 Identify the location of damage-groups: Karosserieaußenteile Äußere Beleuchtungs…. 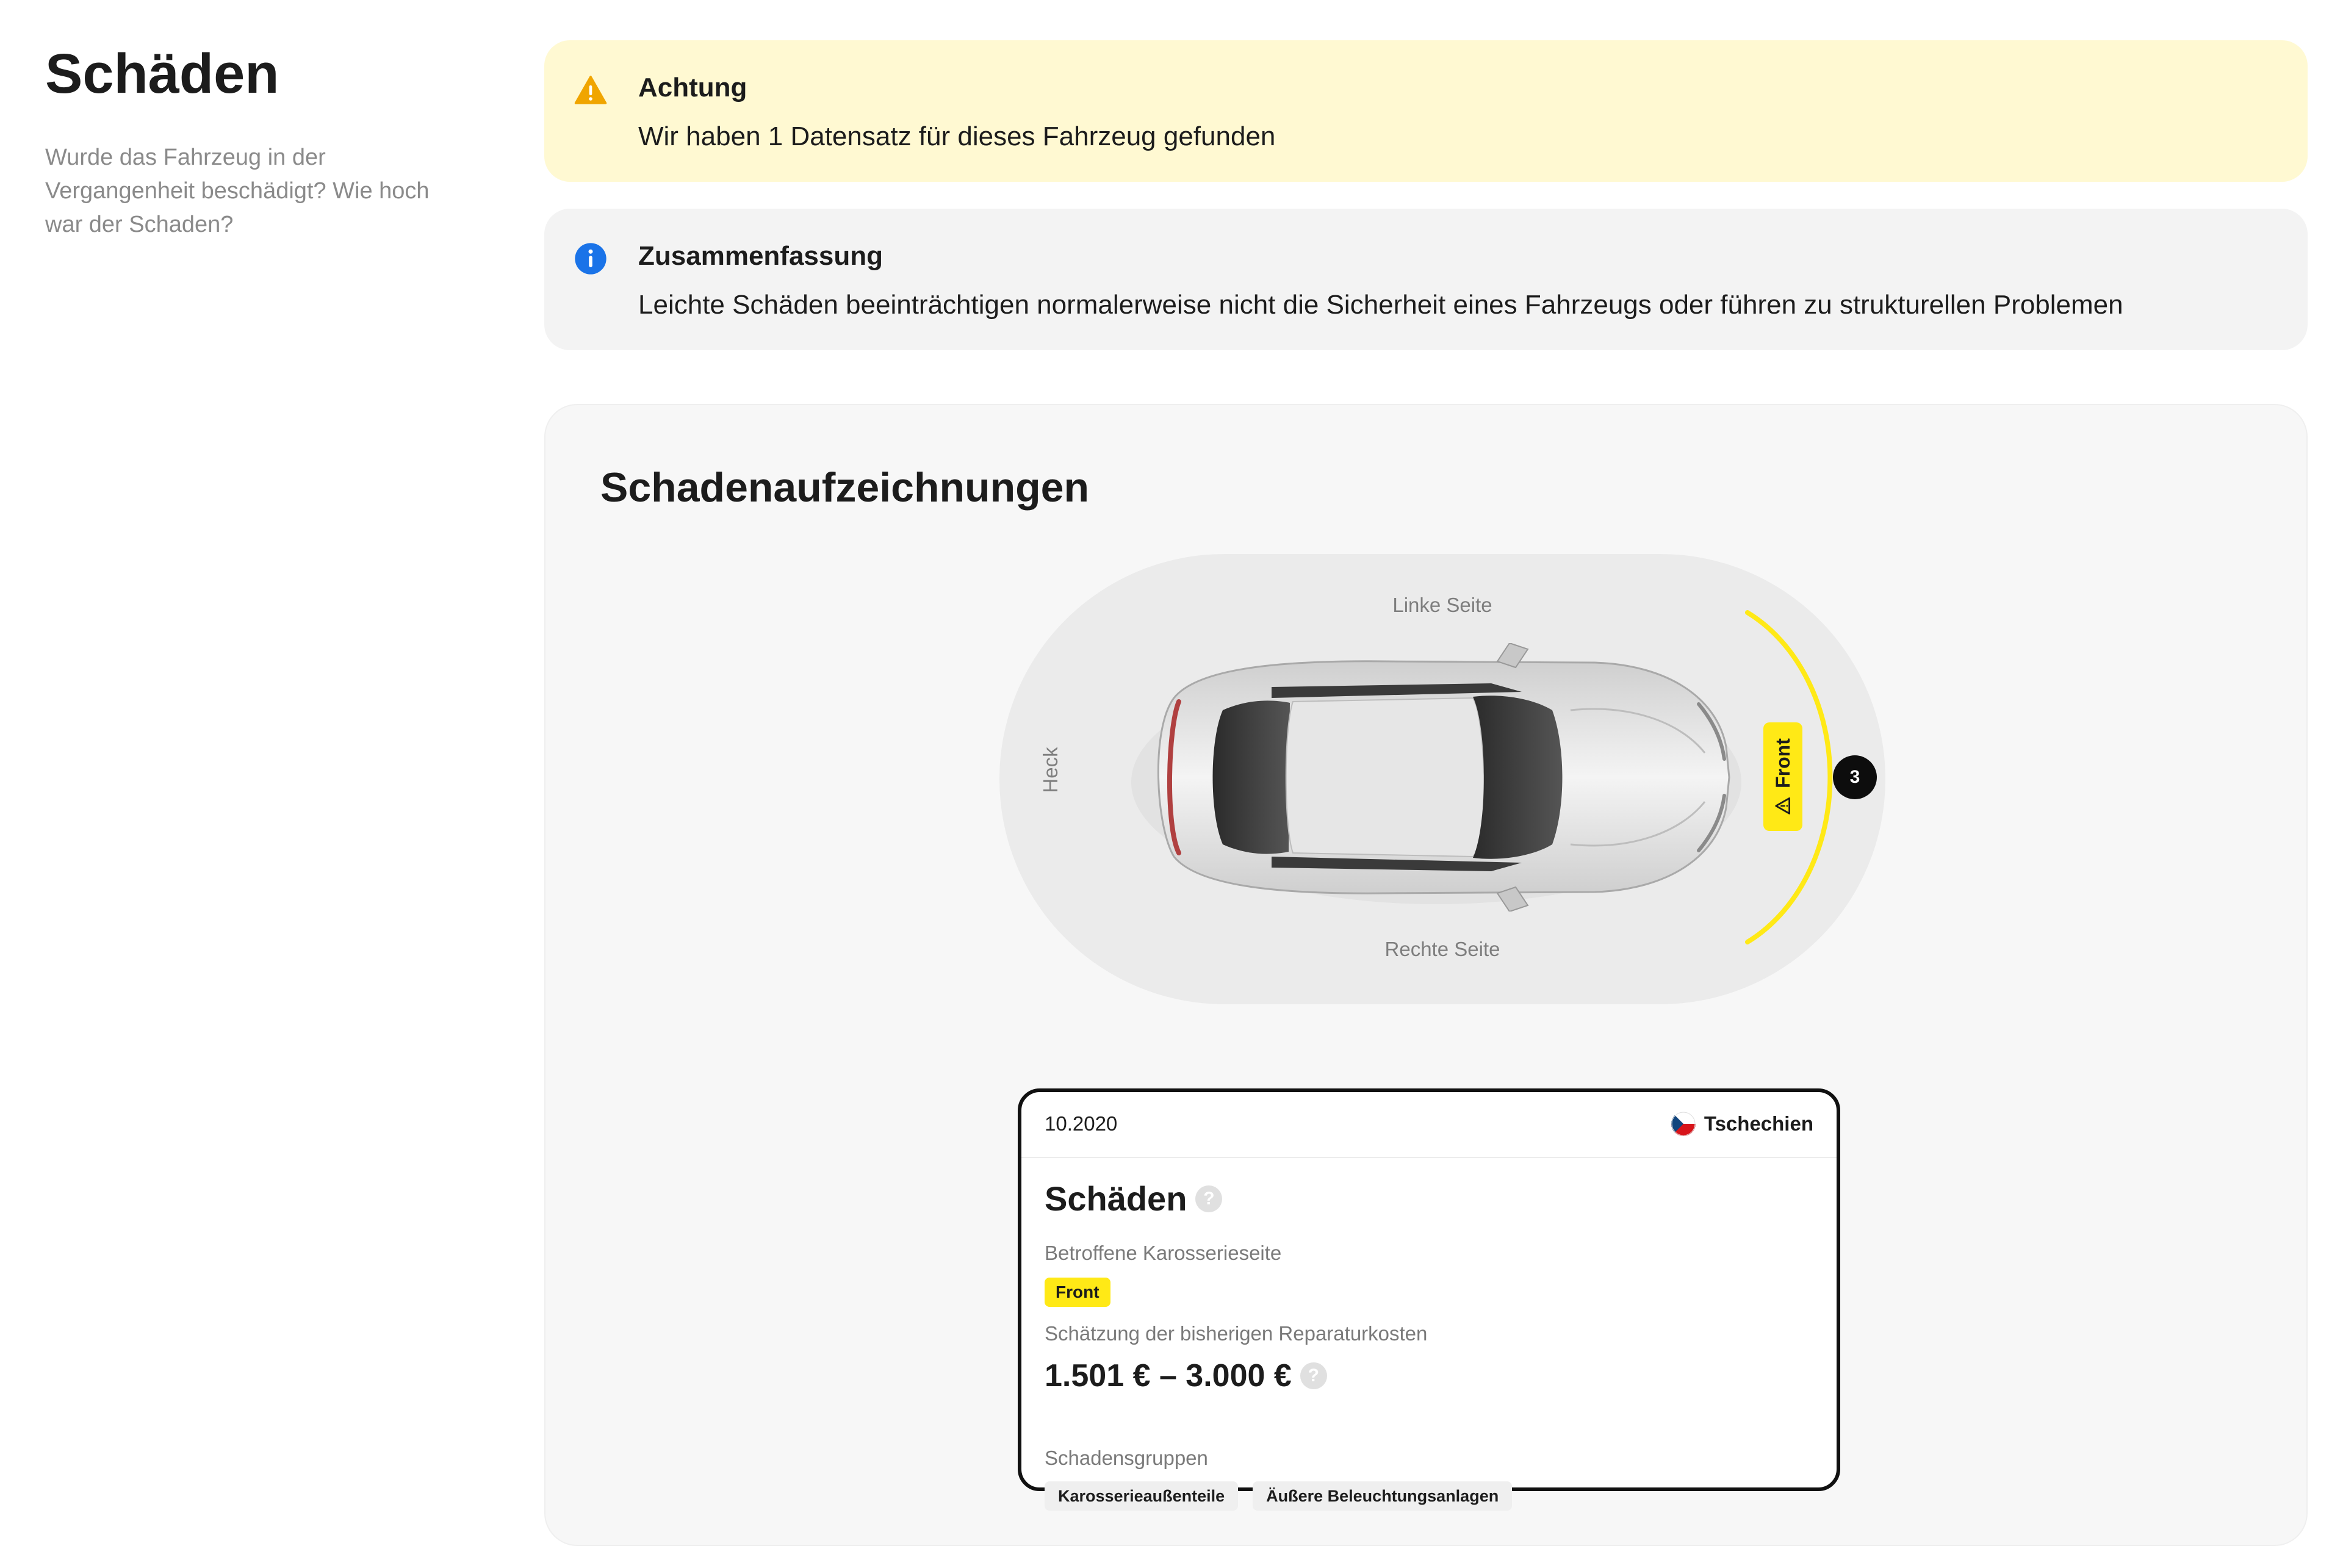
(1279, 1496).